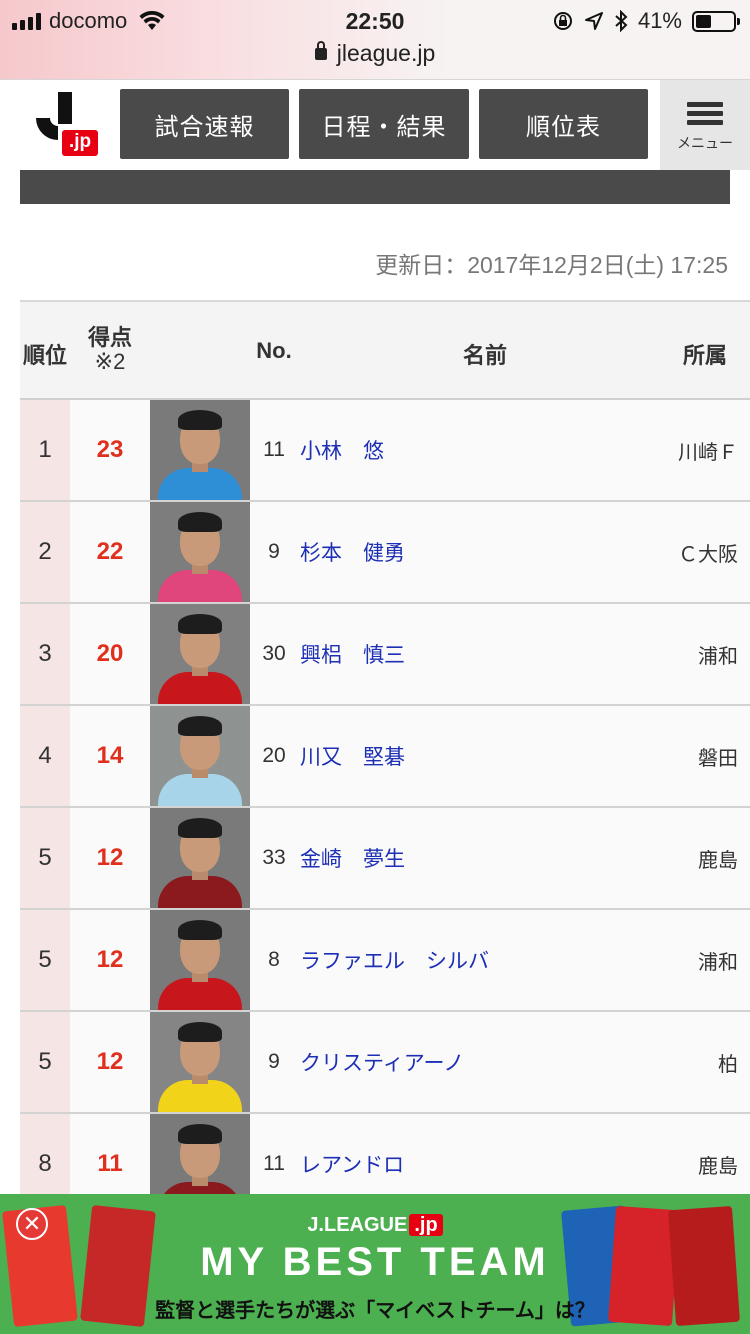 This screenshot has width=750, height=1334. What do you see at coordinates (385, 350) in the screenshot?
I see `table-header: 順位 得点 ※2 No. 名前 所属` at bounding box center [385, 350].